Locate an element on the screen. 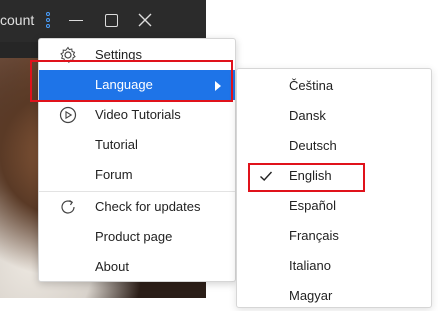  language-option: Dansk is located at coordinates (334, 116).